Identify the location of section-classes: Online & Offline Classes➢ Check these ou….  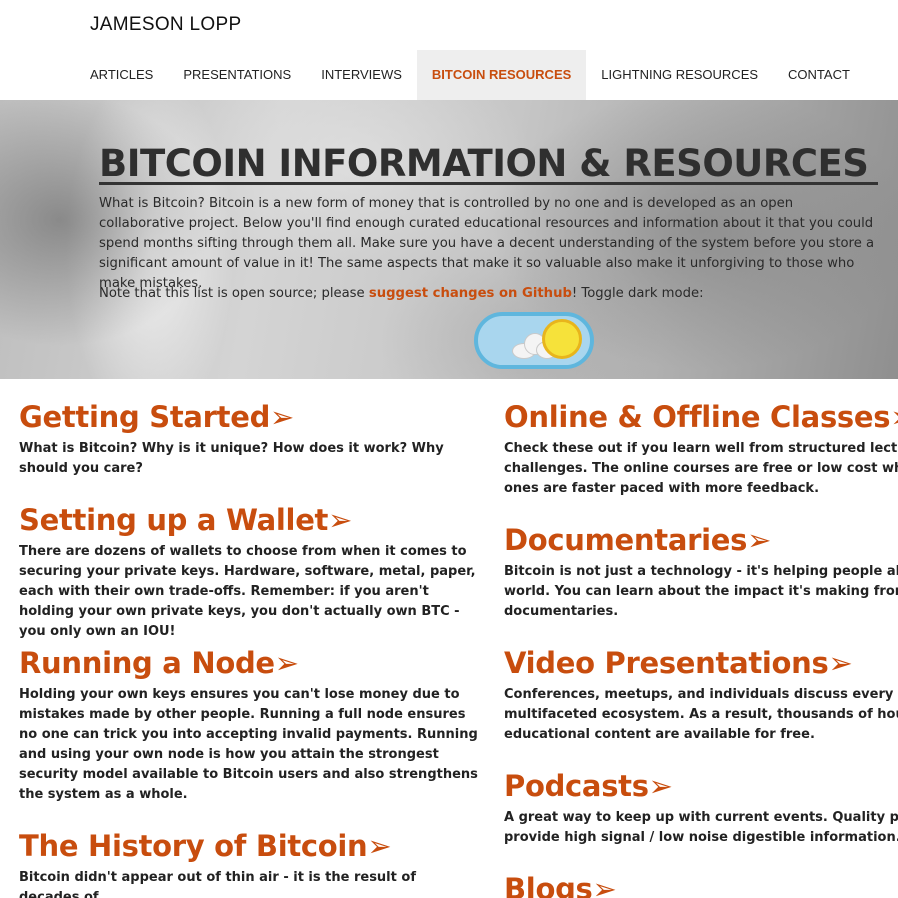
(701, 449).